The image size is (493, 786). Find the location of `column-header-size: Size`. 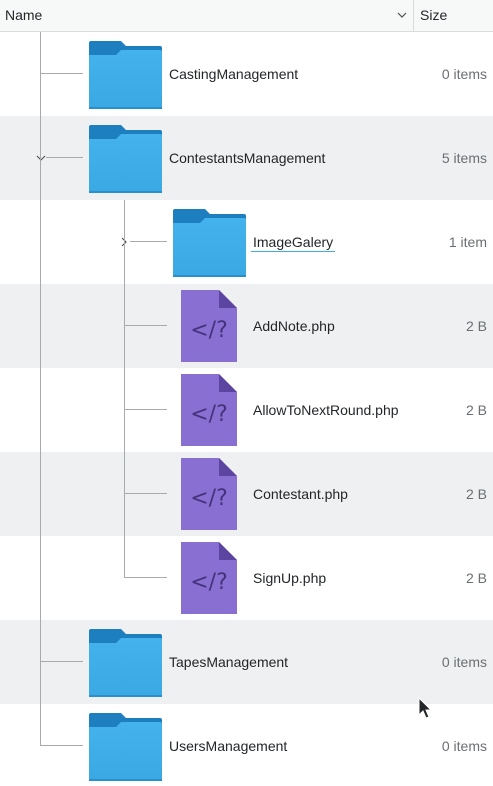

column-header-size: Size is located at coordinates (453, 15).